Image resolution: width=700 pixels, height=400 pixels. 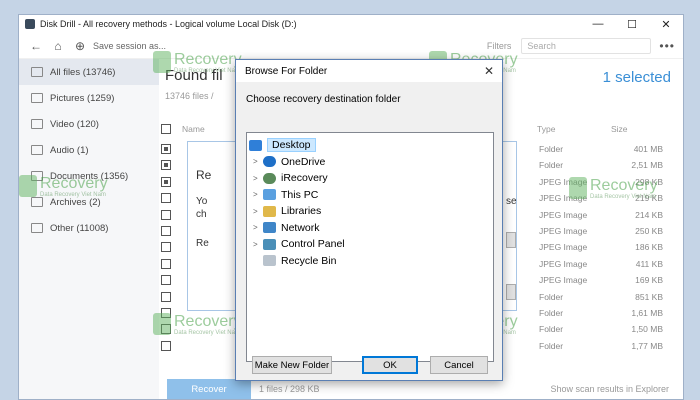 I want to click on network-icon, so click(x=269, y=227).